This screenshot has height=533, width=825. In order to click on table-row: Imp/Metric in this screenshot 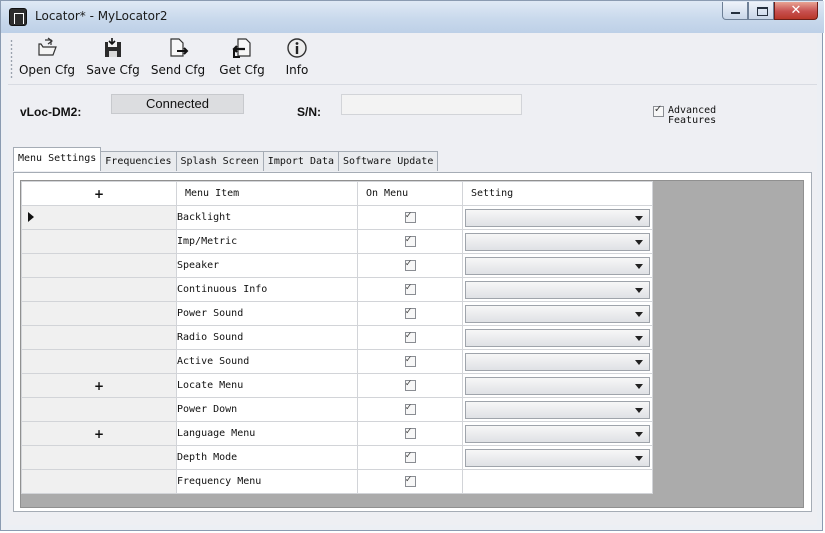, I will do `click(337, 241)`.